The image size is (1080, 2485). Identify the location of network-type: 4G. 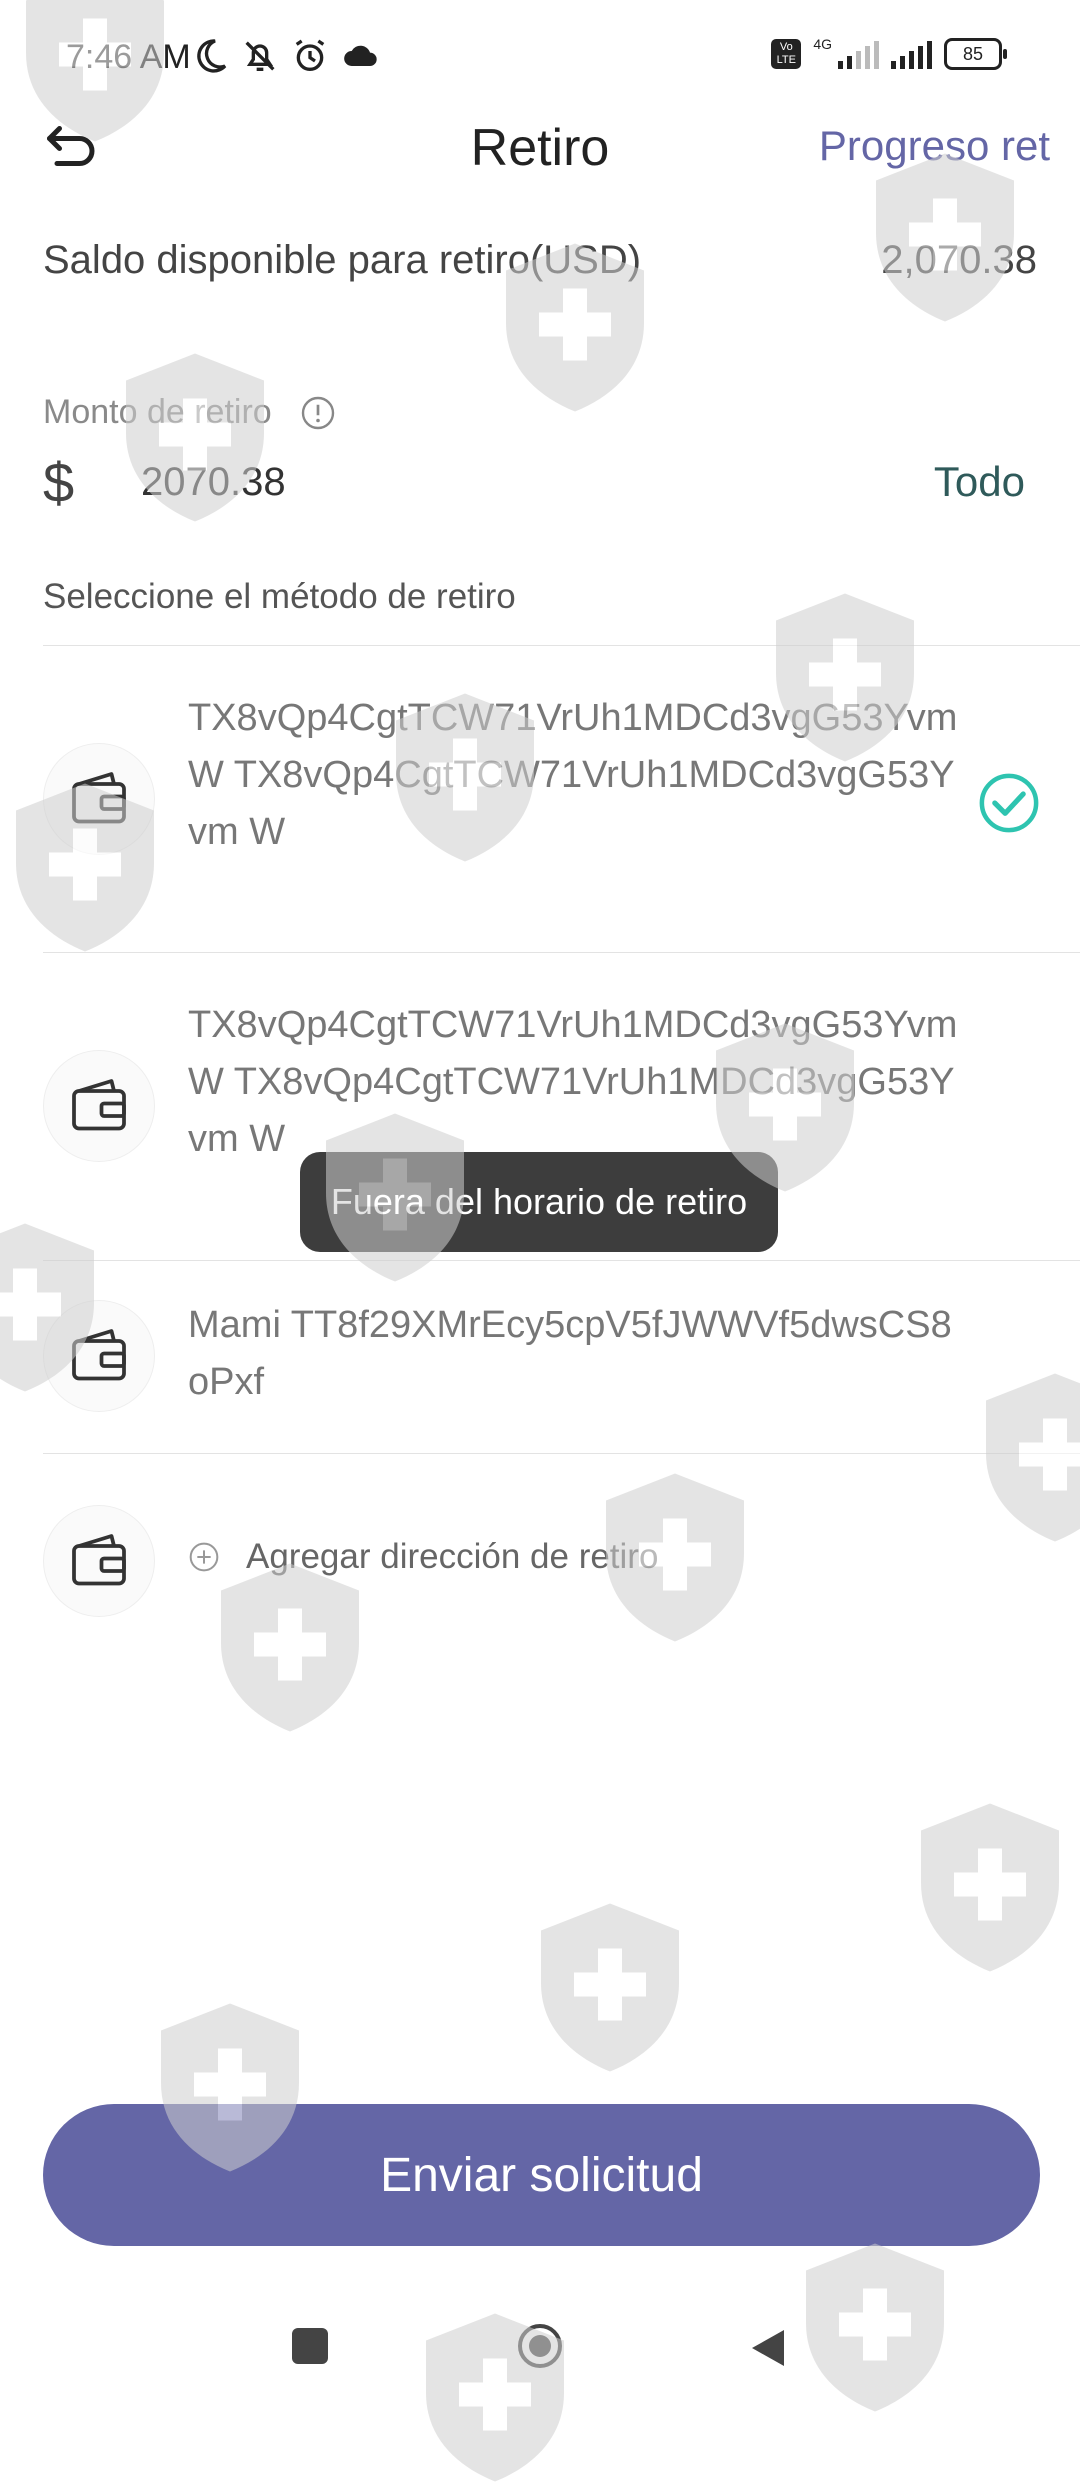
(822, 44).